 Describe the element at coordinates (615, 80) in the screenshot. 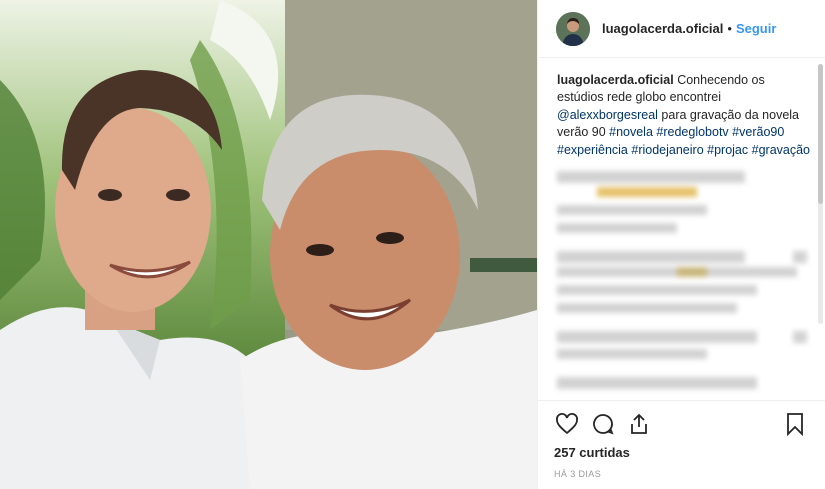

I see `caption-username: luagolacerda.oficial` at that location.